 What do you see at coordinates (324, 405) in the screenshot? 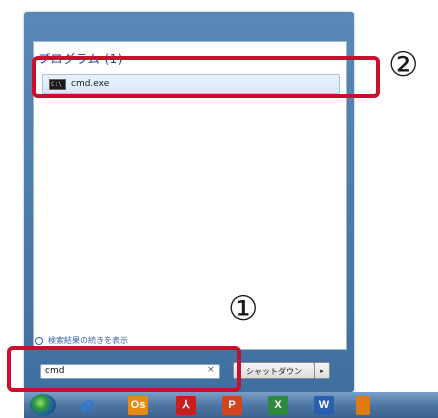
I see `word-icon: W` at bounding box center [324, 405].